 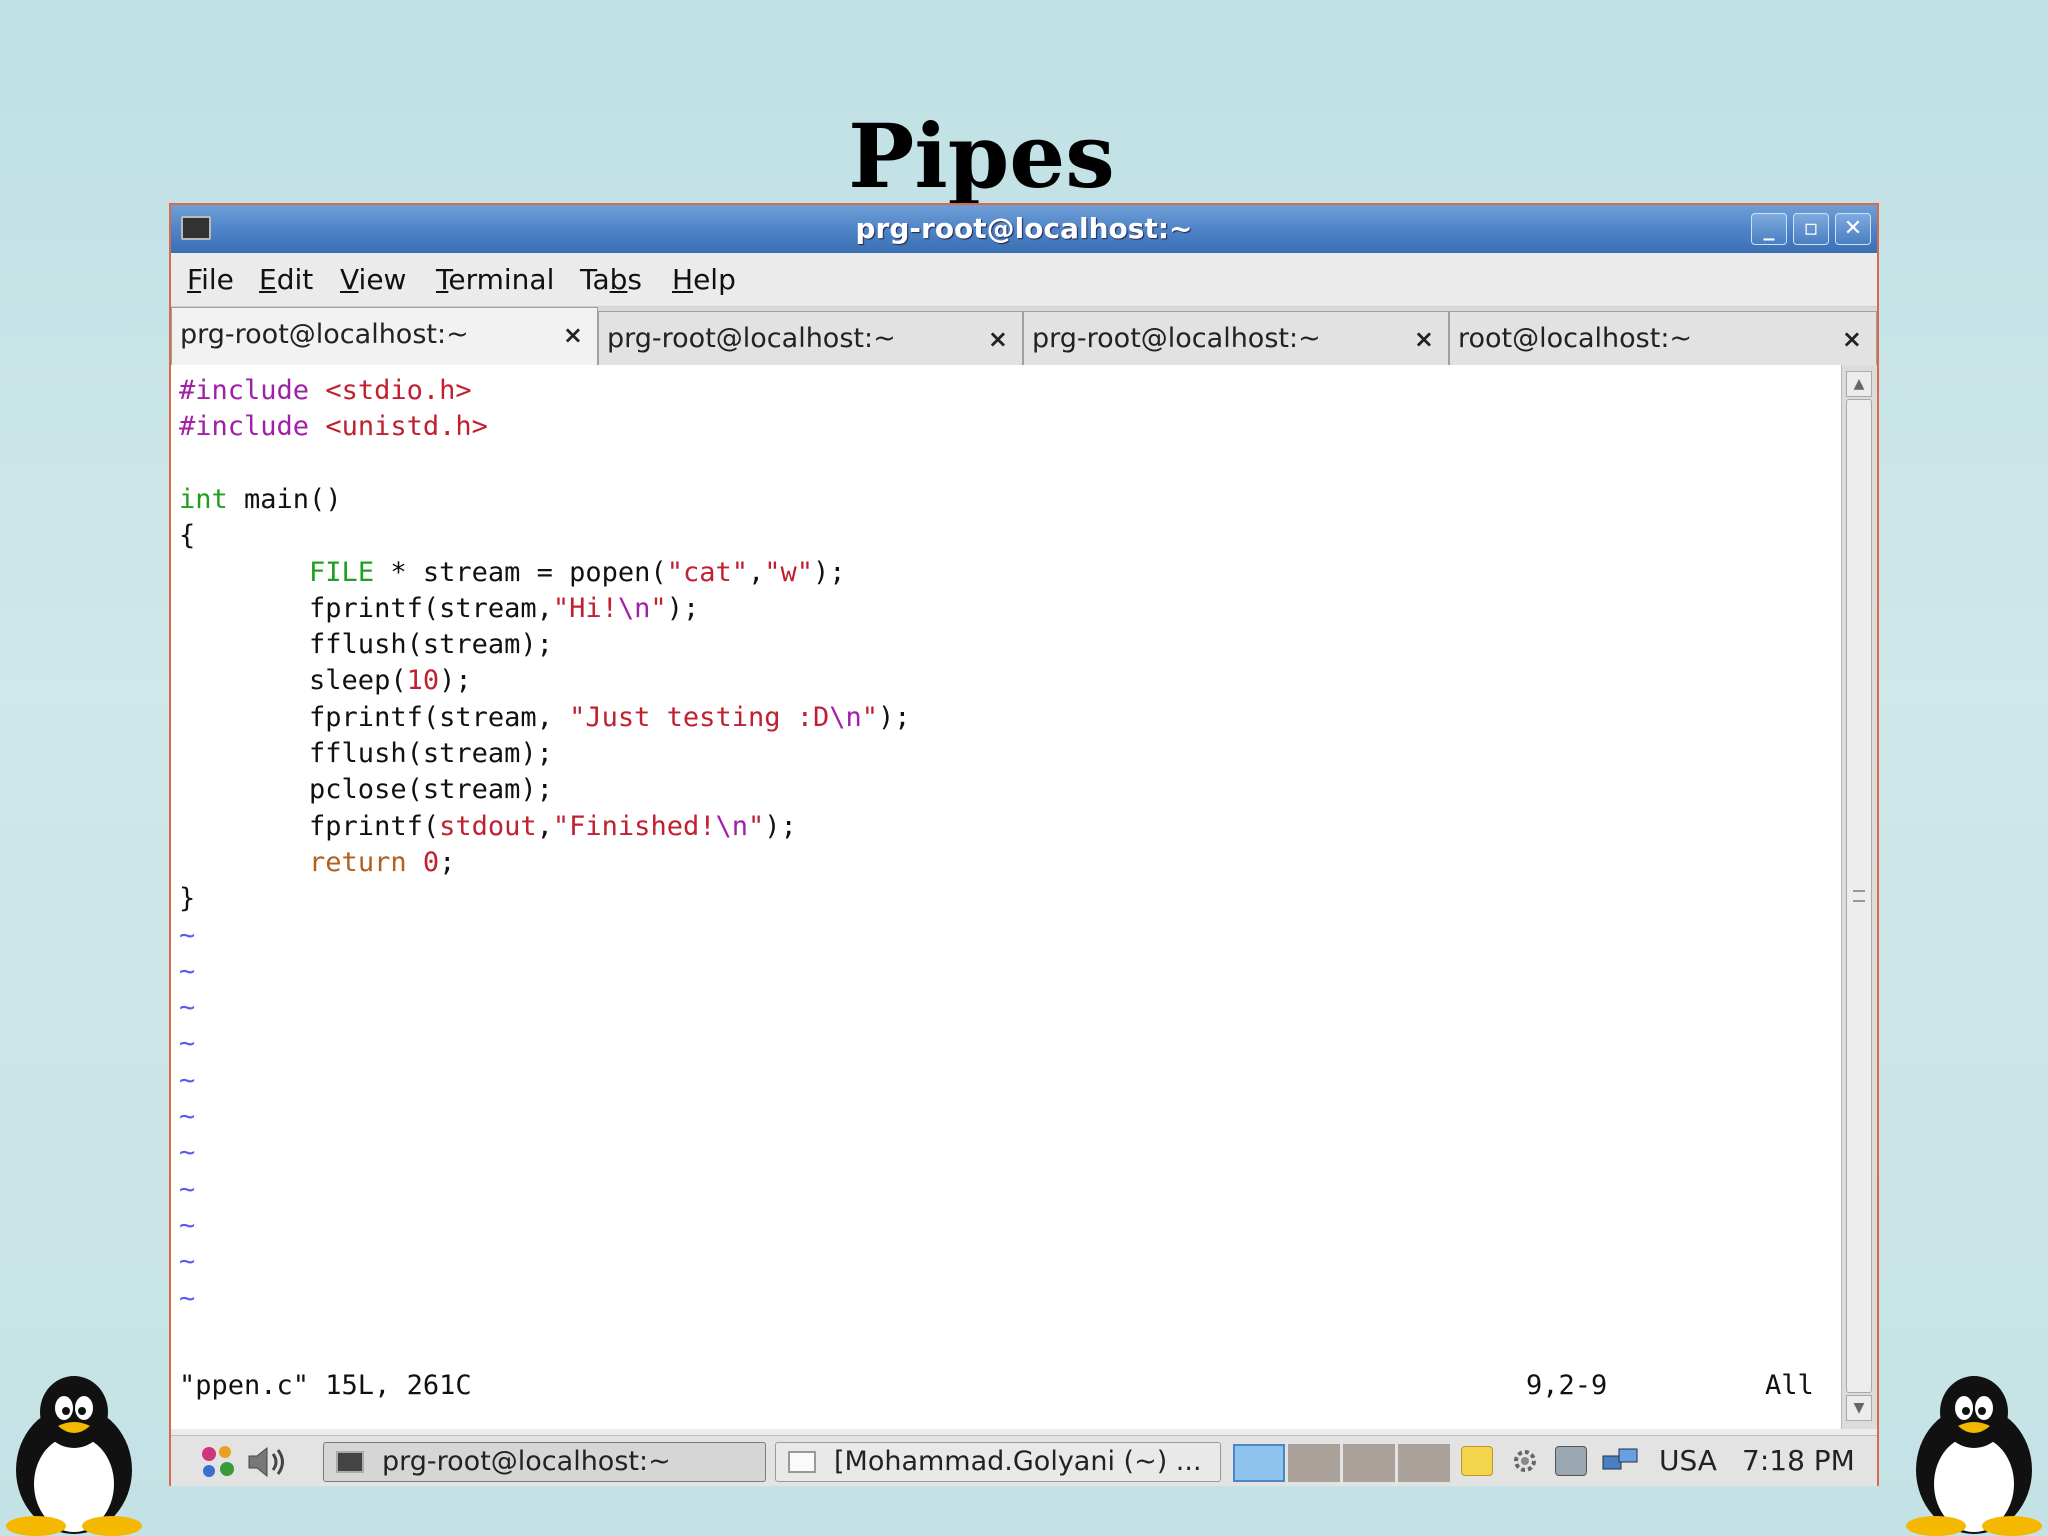 What do you see at coordinates (1798, 1461) in the screenshot?
I see `clock: 7:18 PM` at bounding box center [1798, 1461].